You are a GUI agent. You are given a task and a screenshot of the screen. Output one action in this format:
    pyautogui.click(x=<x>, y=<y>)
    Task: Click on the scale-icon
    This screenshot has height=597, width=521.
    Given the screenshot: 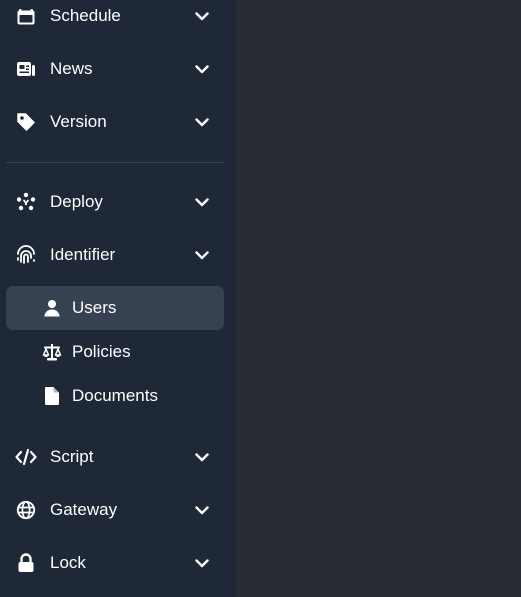 What is the action you would take?
    pyautogui.click(x=52, y=352)
    